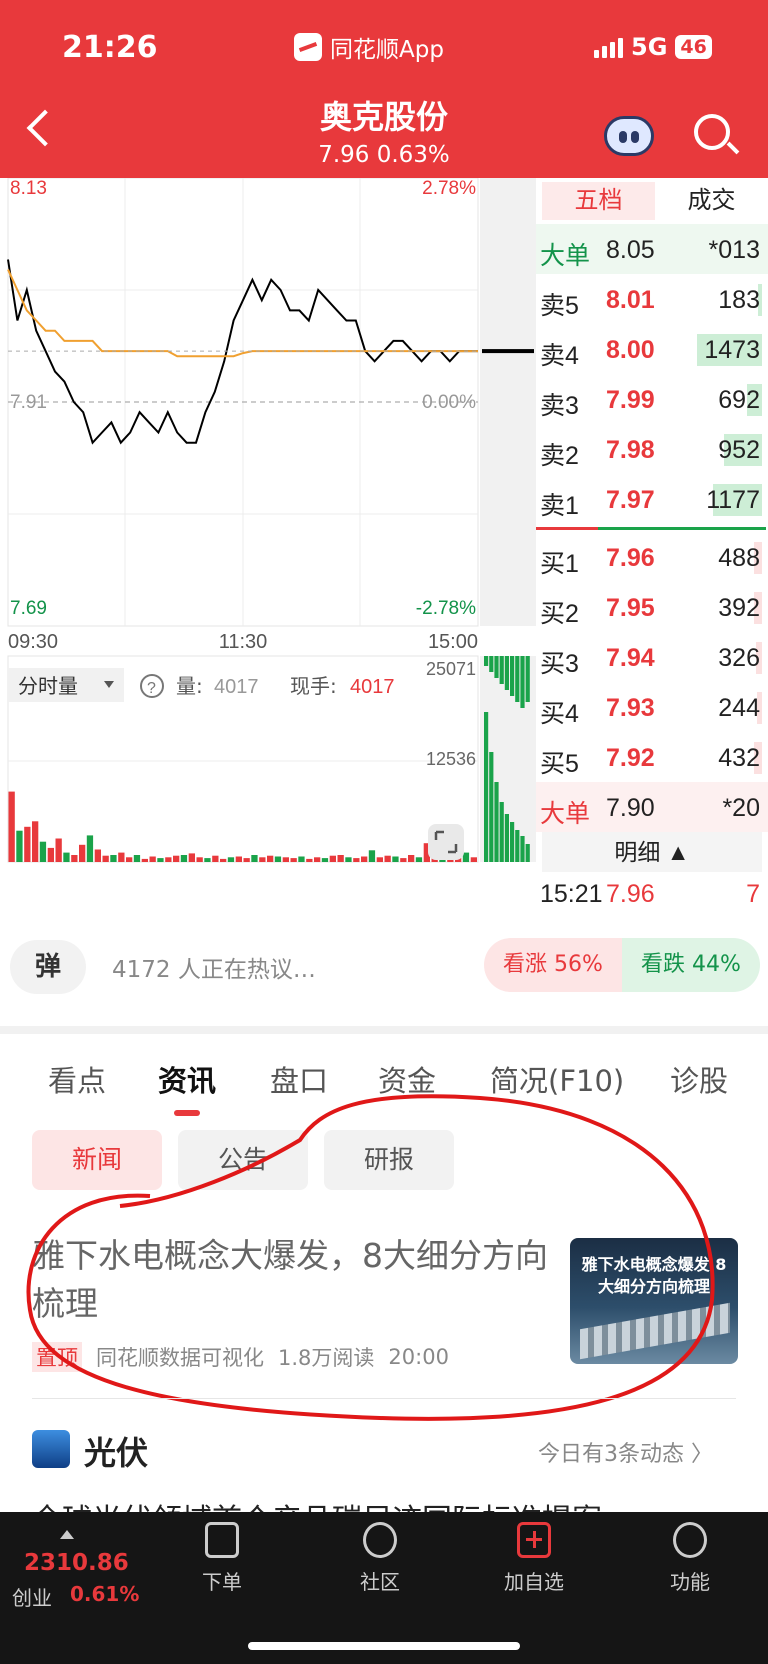 The height and width of the screenshot is (1664, 768). What do you see at coordinates (28, 188) in the screenshot?
I see `y-left-top: 8.13` at bounding box center [28, 188].